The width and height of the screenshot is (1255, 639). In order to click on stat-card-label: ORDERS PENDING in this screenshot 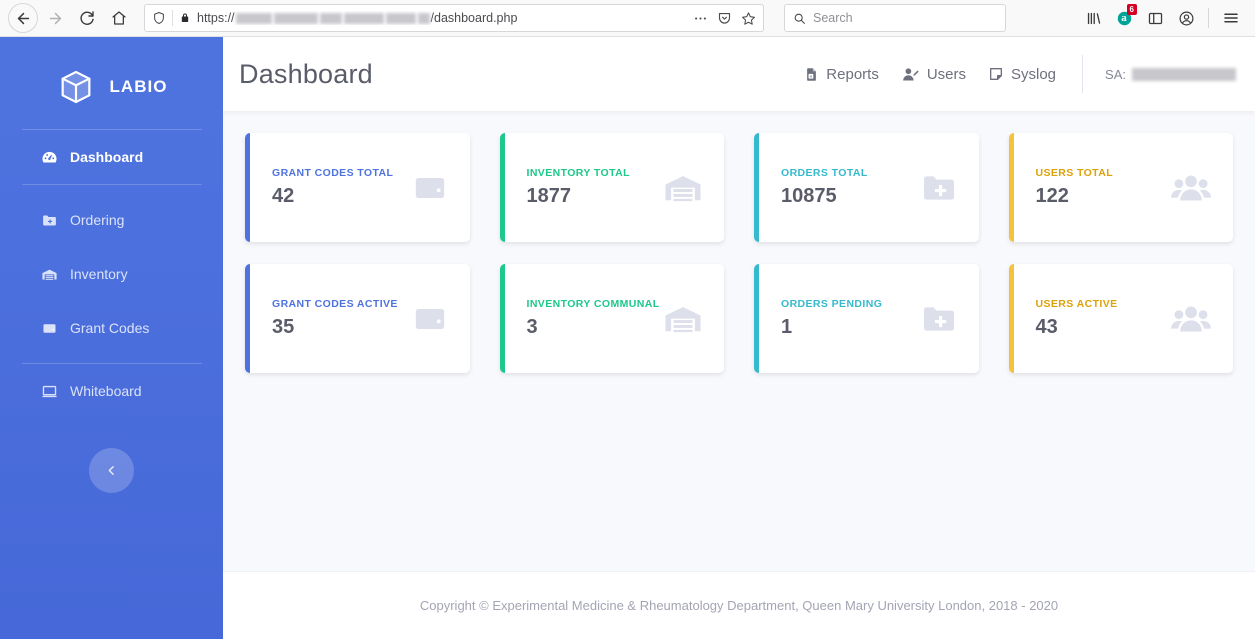, I will do `click(832, 304)`.